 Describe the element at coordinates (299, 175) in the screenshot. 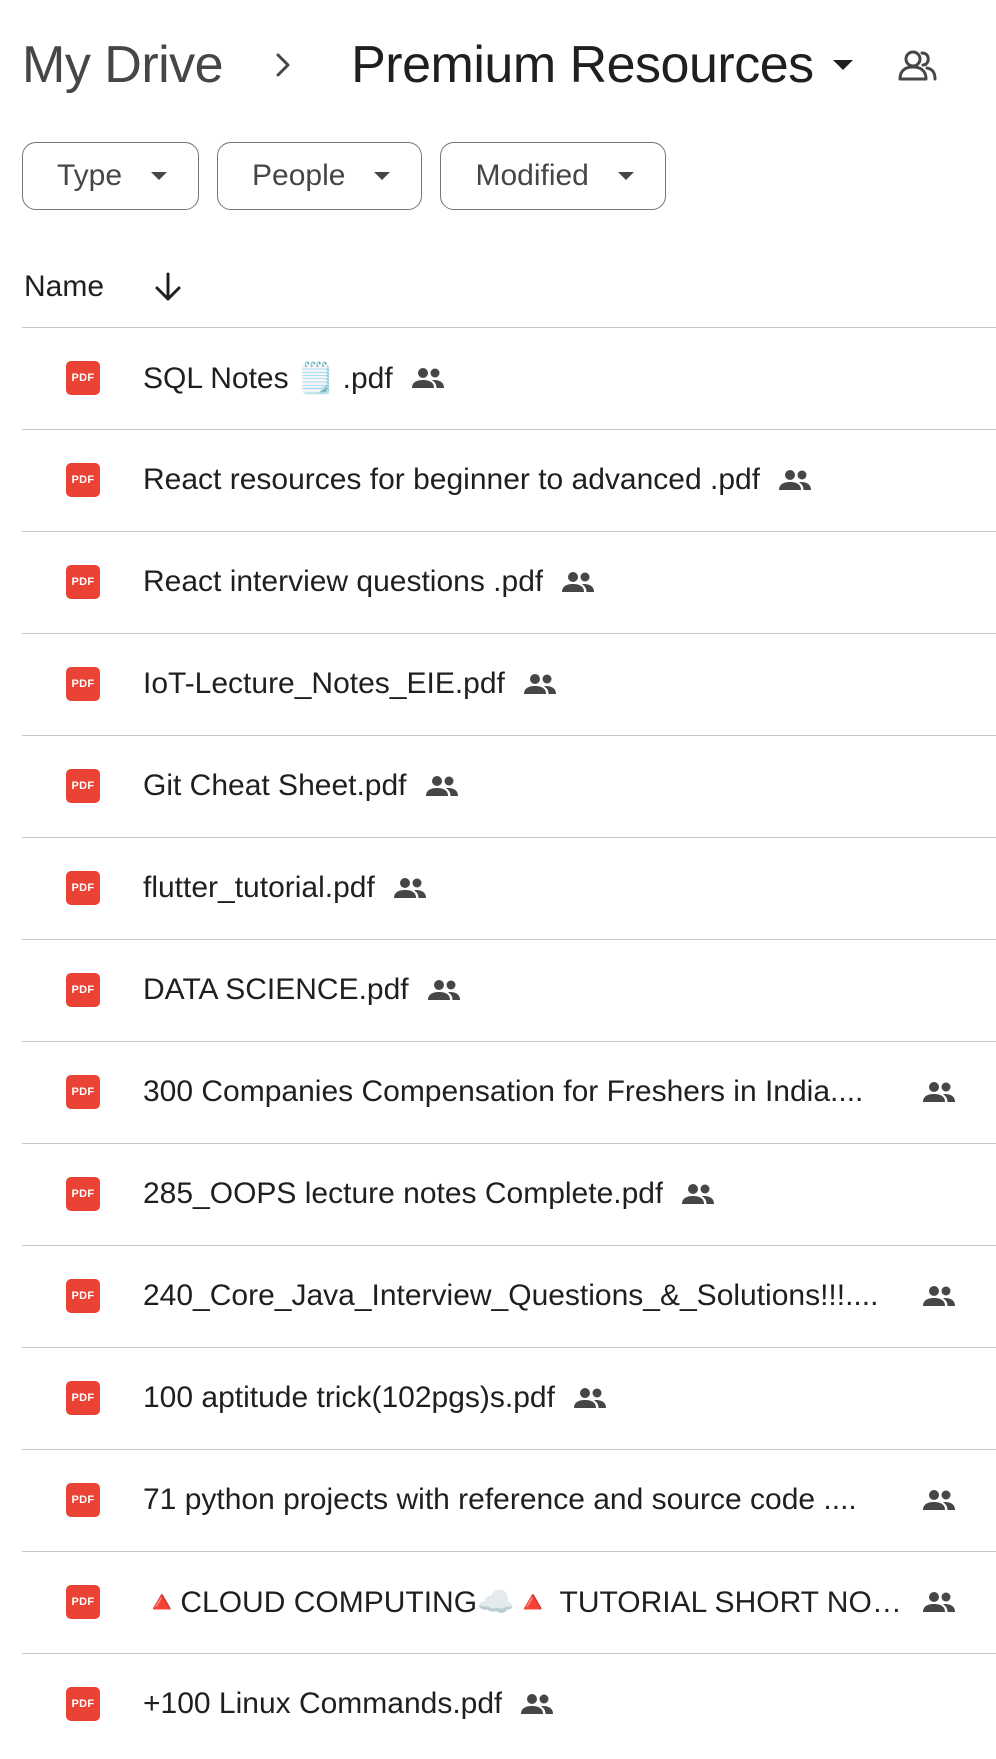

I see `filter-people-label: People` at that location.